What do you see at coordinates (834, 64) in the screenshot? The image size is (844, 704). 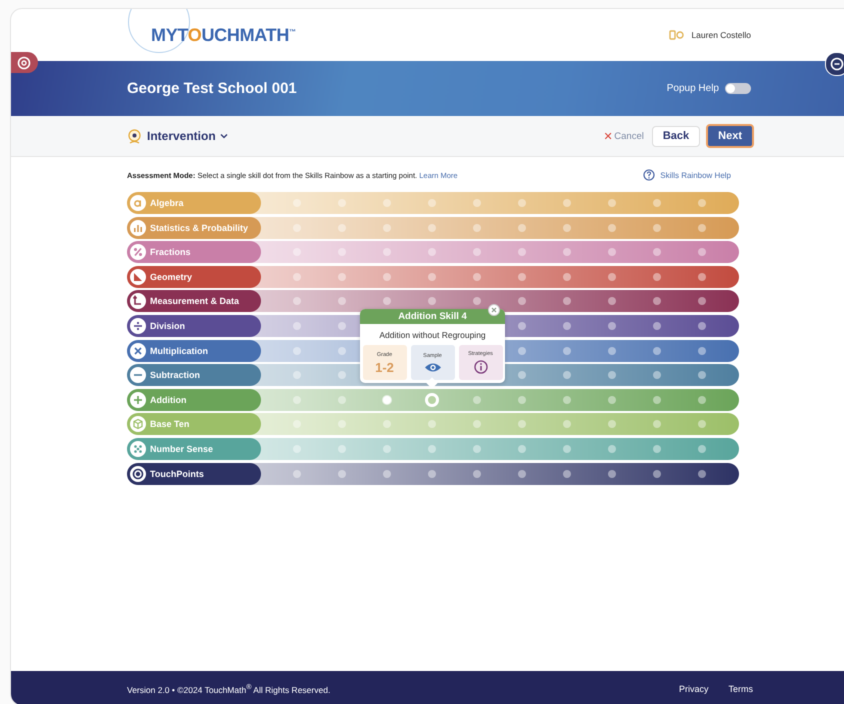 I see `chat-tab` at bounding box center [834, 64].